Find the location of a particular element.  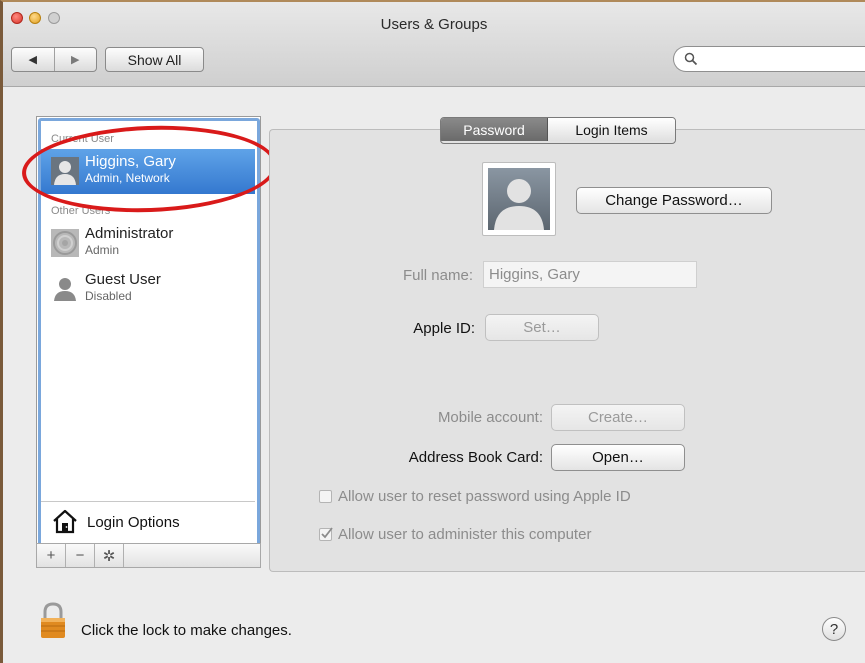

user-role: Admin, Network is located at coordinates (127, 178).